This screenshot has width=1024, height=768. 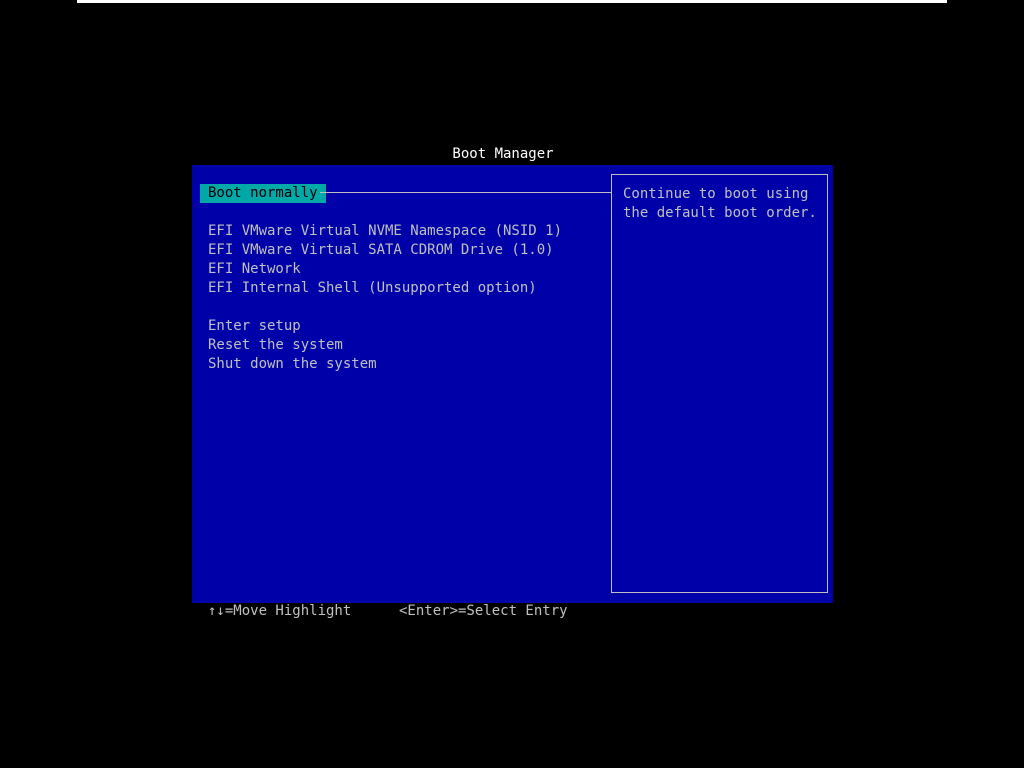 What do you see at coordinates (263, 193) in the screenshot?
I see `menu-item-boot-normally: Boot normally` at bounding box center [263, 193].